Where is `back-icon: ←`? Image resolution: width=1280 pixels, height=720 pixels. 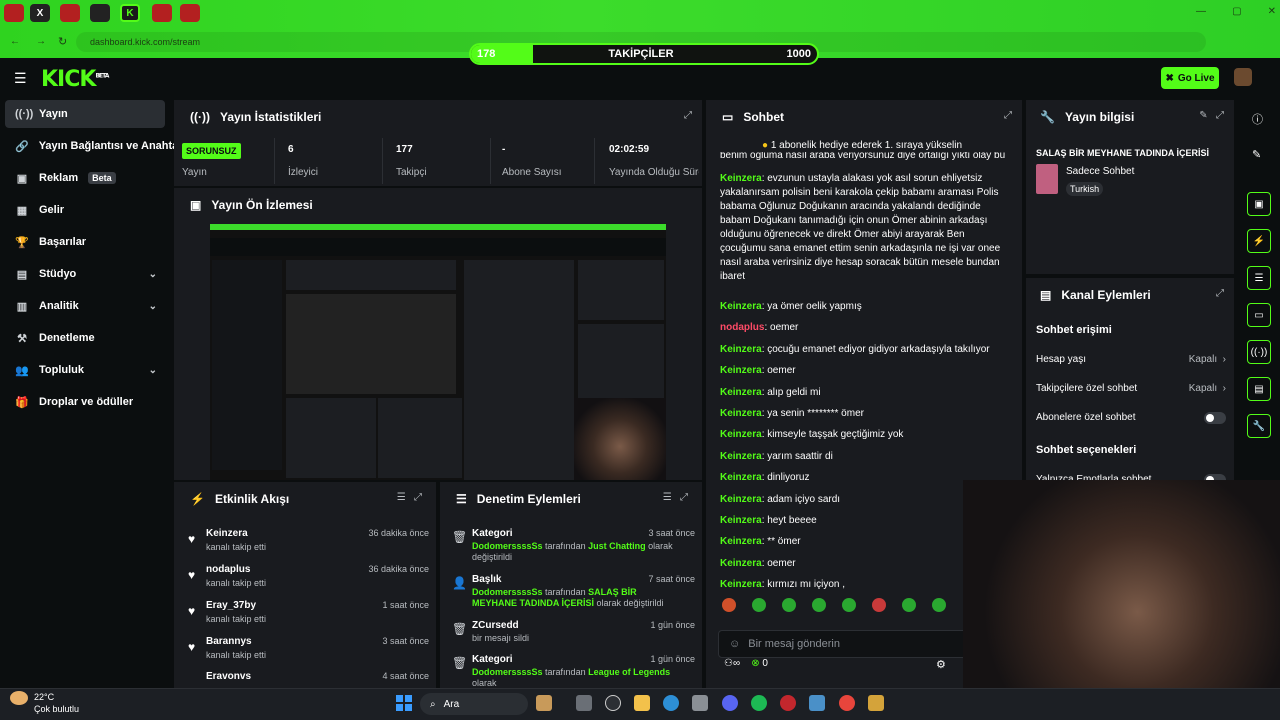 back-icon: ← is located at coordinates (15, 41).